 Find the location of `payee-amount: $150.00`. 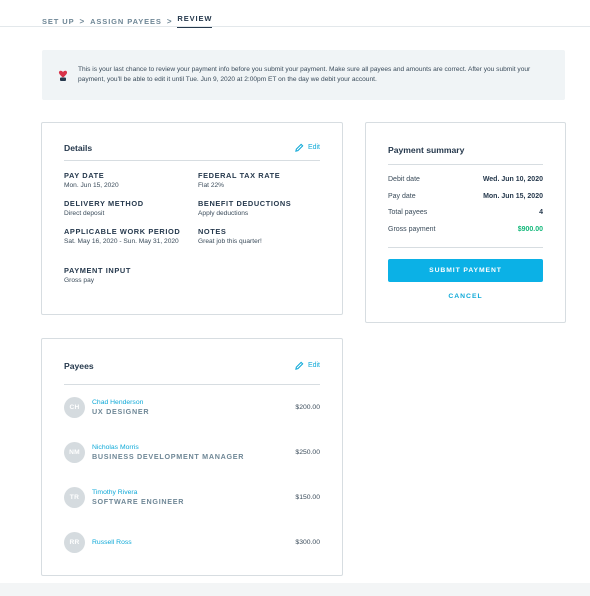

payee-amount: $150.00 is located at coordinates (307, 497).